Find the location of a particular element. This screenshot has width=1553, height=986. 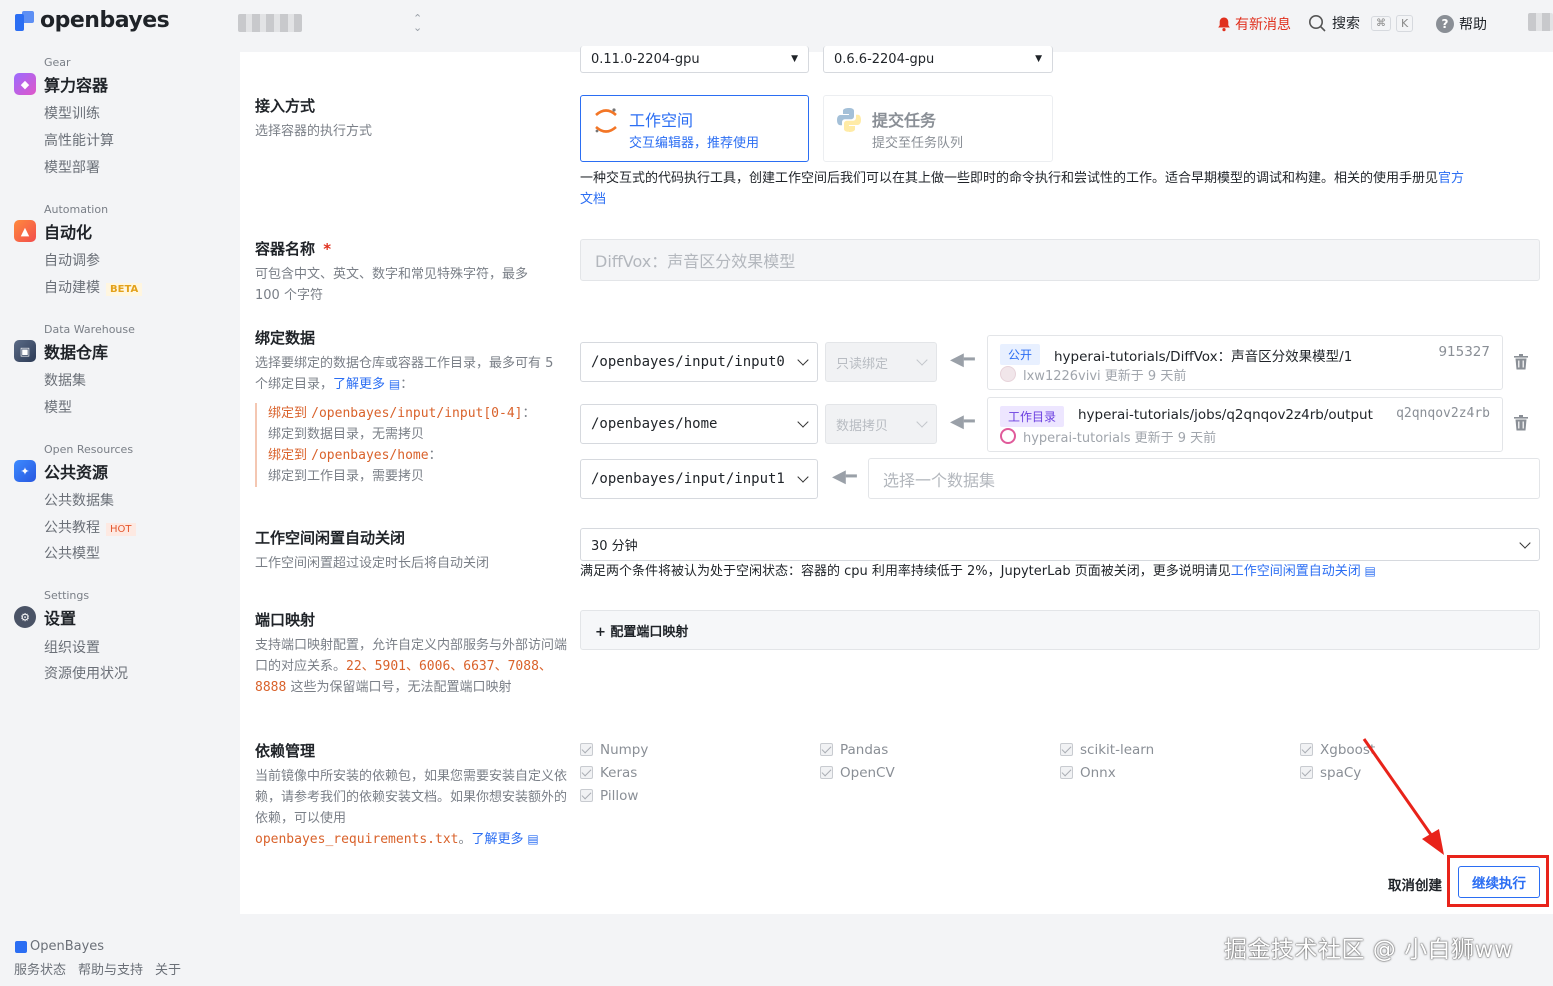

dep-keras: Keras is located at coordinates (608, 773).